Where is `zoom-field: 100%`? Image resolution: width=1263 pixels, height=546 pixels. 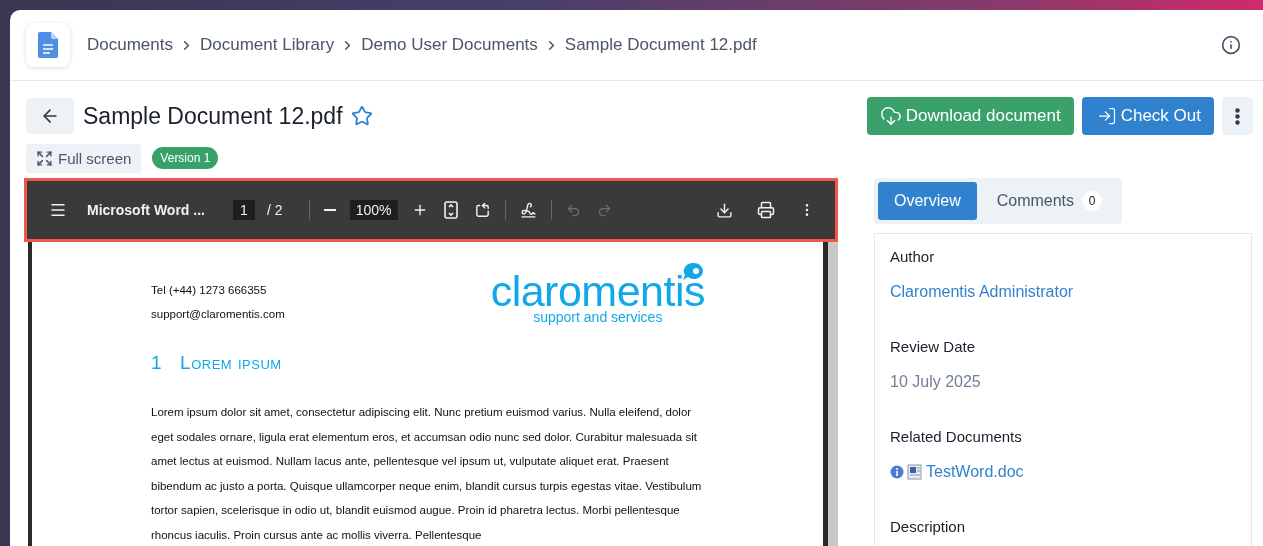
zoom-field: 100% is located at coordinates (373, 210).